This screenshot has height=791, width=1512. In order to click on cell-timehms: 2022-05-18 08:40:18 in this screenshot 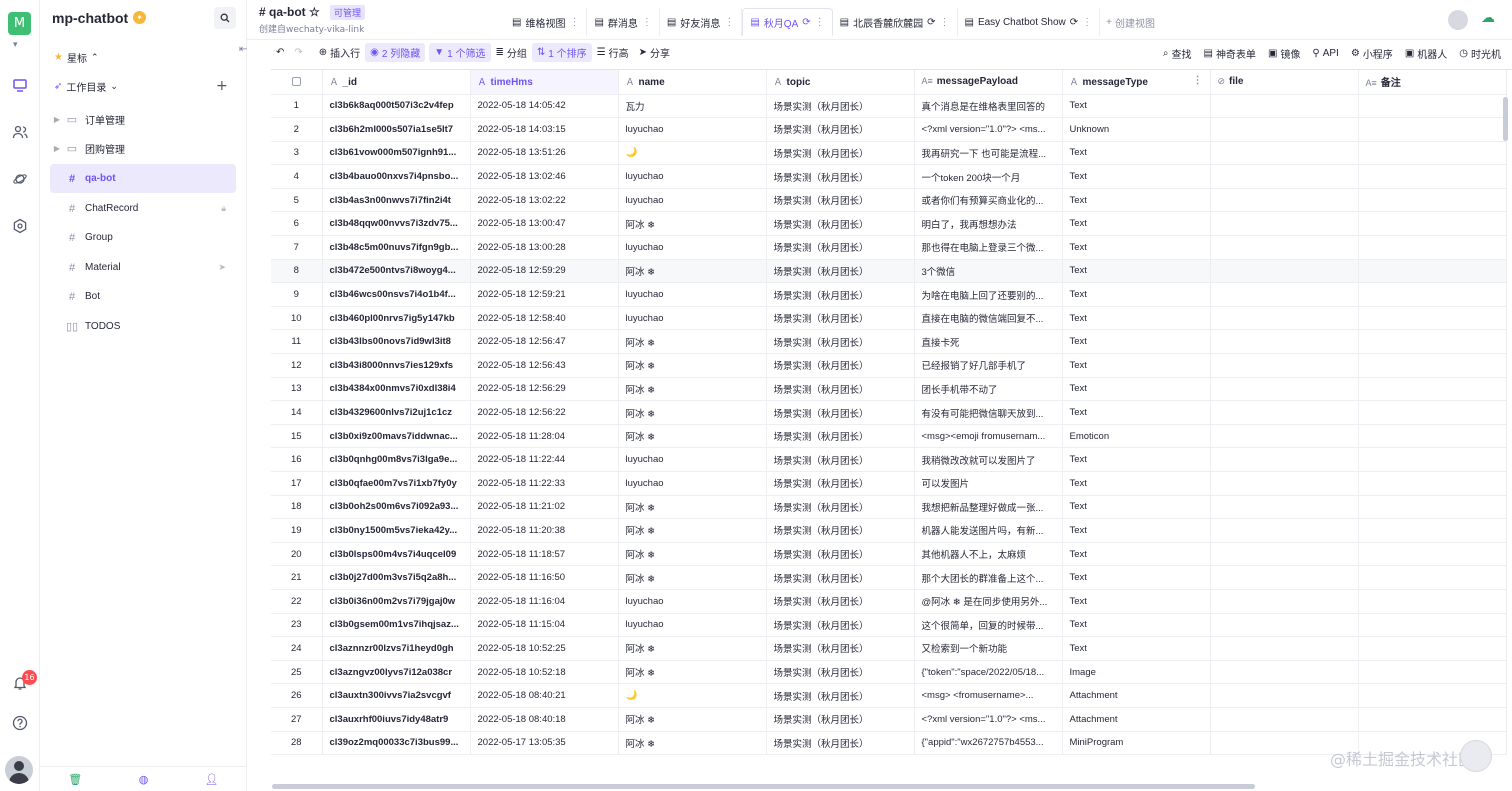, I will do `click(544, 719)`.